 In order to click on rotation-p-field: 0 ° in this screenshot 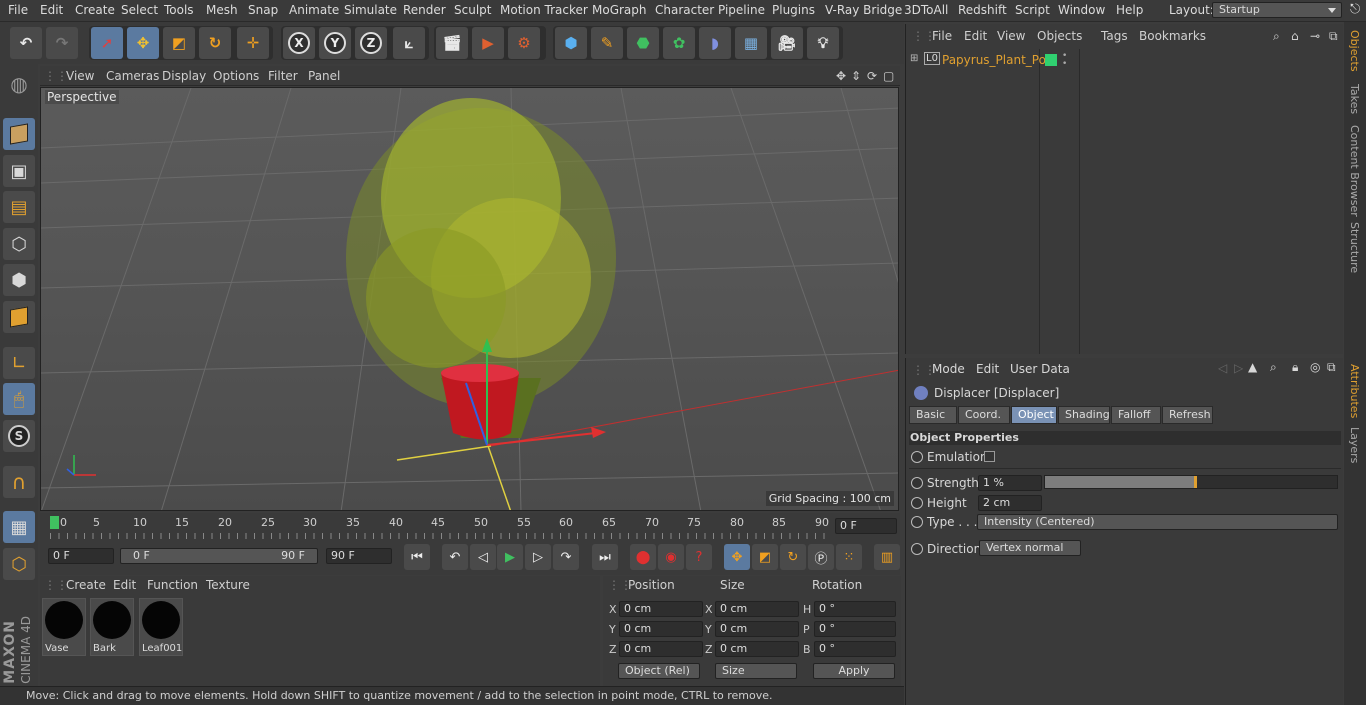, I will do `click(855, 629)`.